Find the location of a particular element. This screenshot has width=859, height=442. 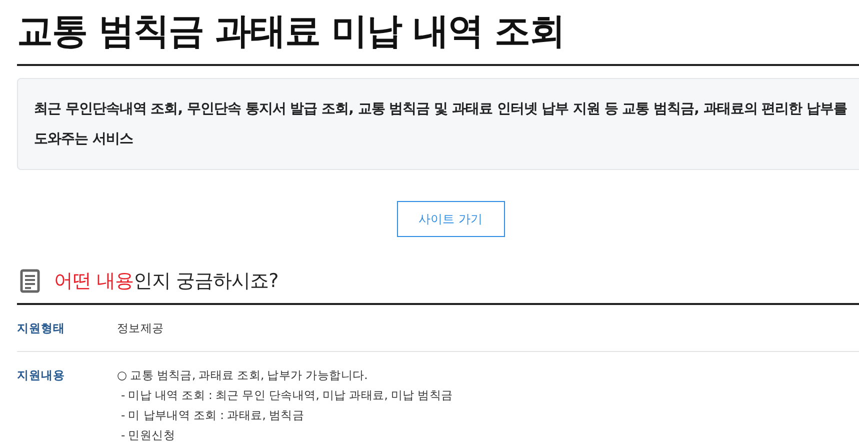

row-value: - 미납 내역 조회 : 최근 무인 단속내역, 미납 과태료, 미납 범칙금 is located at coordinates (286, 395).